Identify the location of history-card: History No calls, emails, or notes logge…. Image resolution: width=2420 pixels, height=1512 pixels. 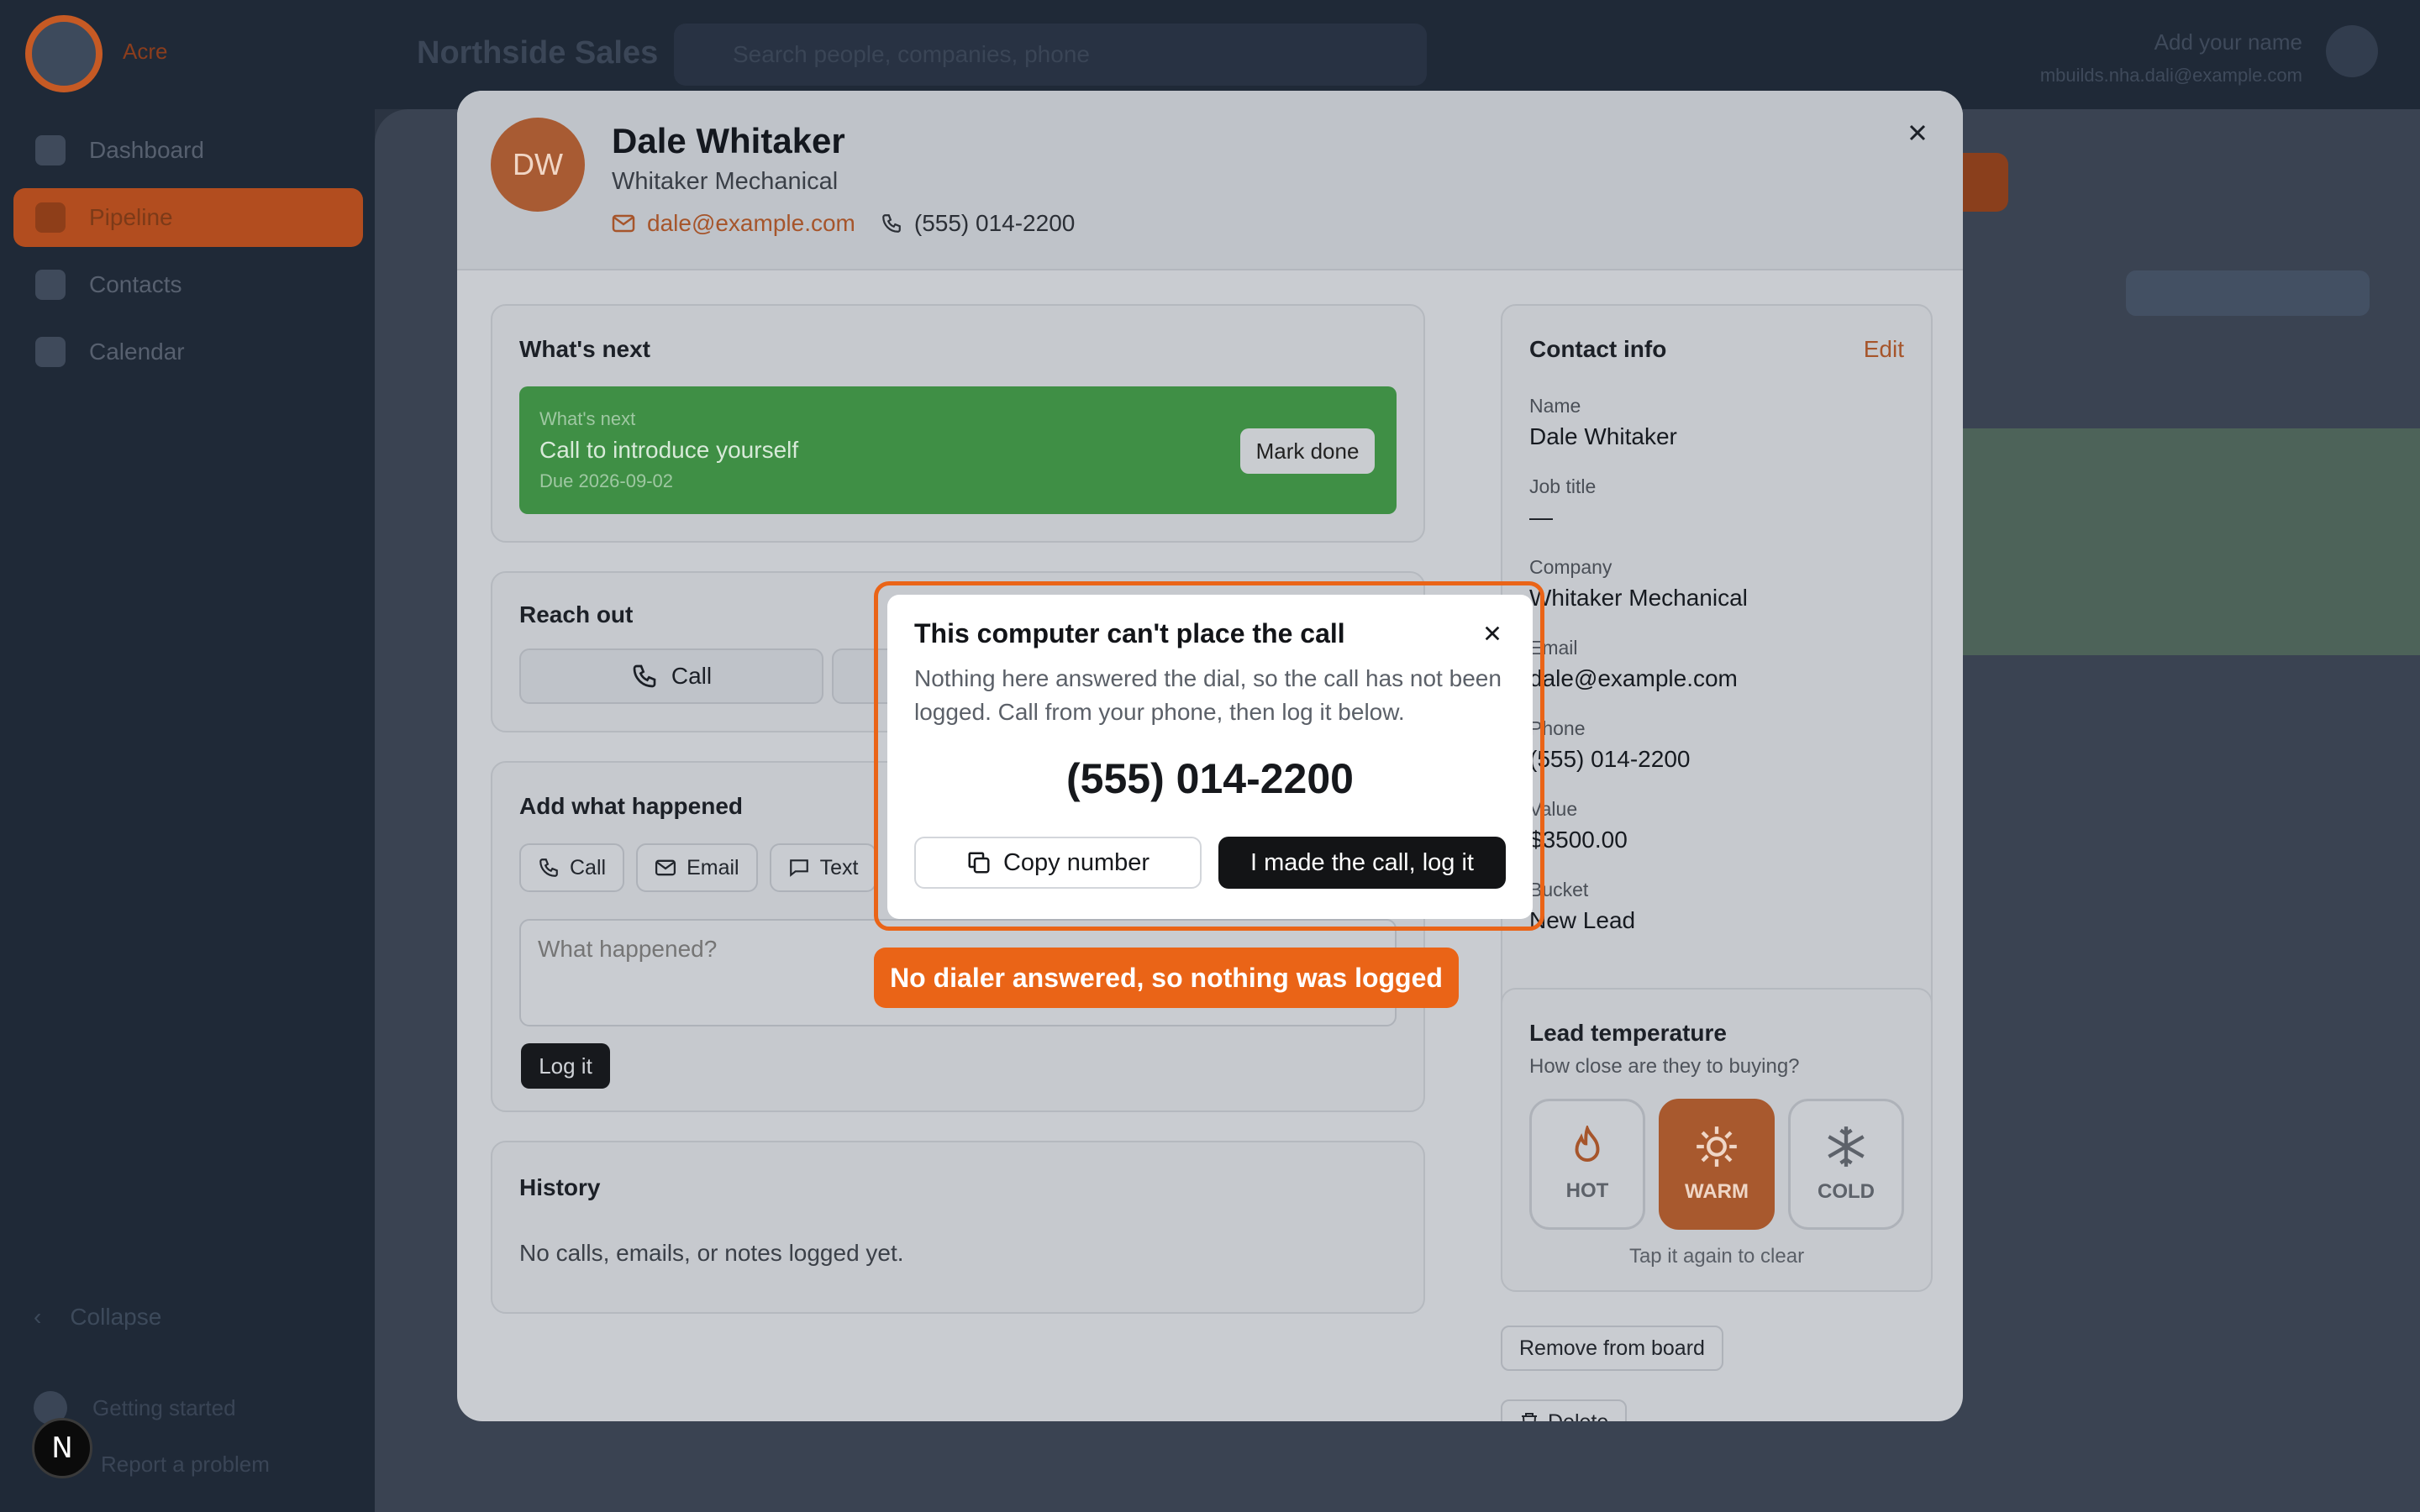
(958, 1227).